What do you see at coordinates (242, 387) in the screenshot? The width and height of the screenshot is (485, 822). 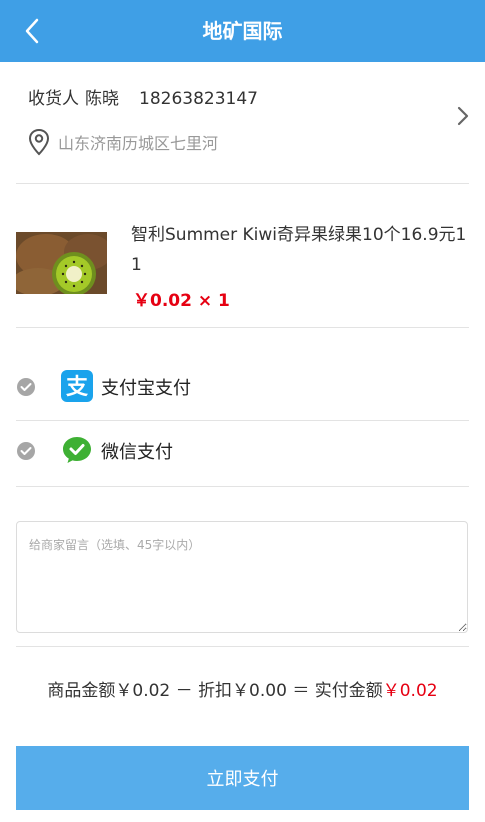 I see `payment-option-alipay: 支 支付宝支付` at bounding box center [242, 387].